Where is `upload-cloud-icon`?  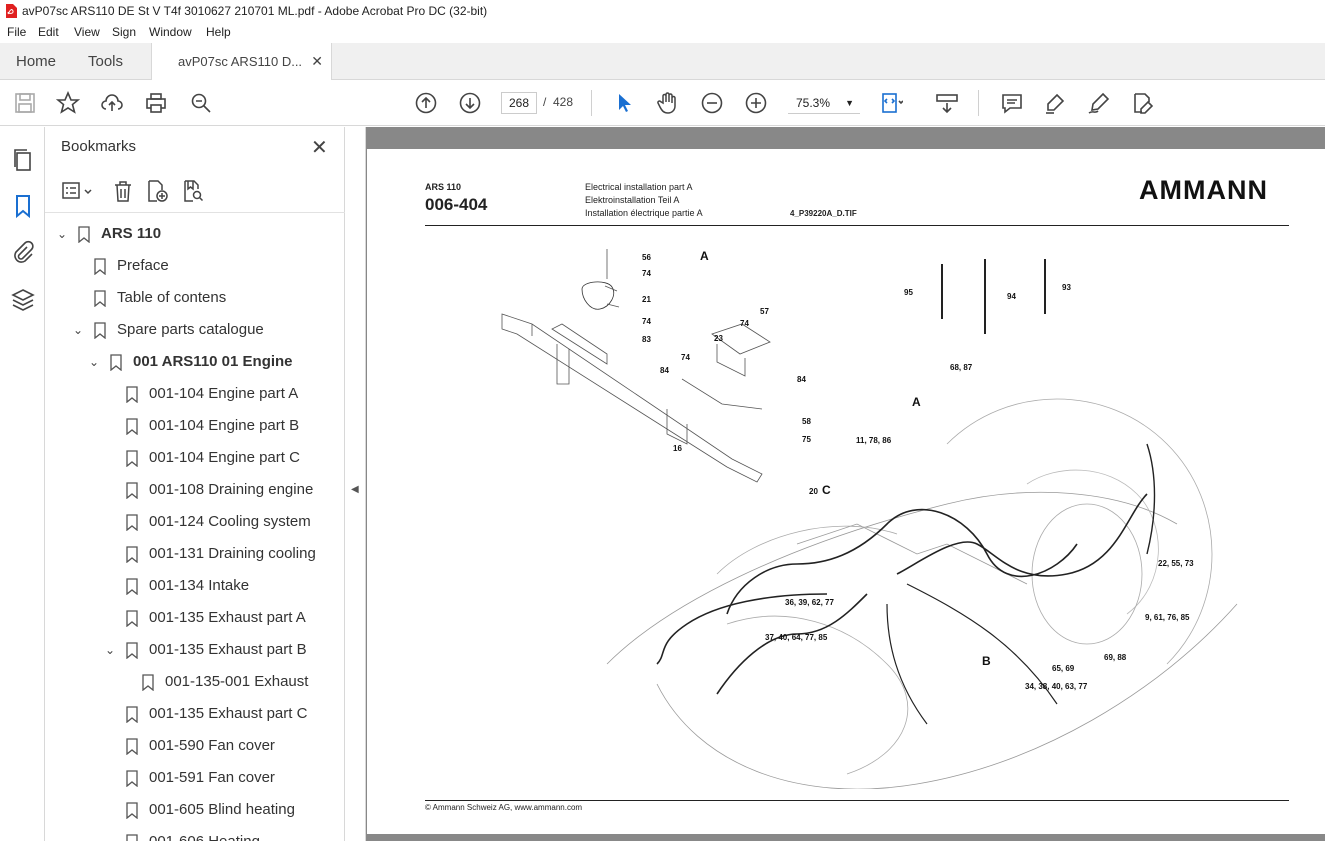 upload-cloud-icon is located at coordinates (112, 103).